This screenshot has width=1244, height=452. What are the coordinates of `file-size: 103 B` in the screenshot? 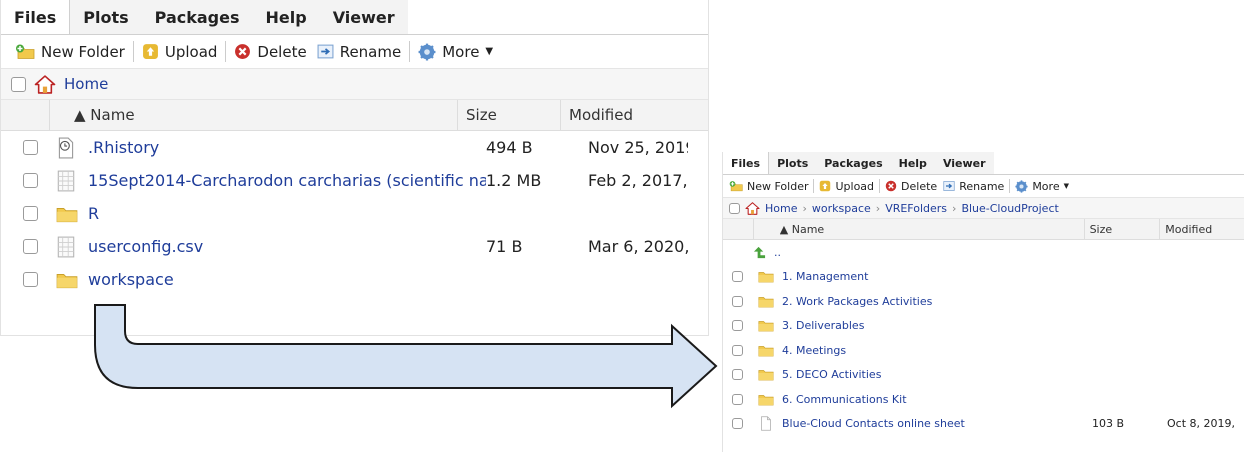 It's located at (1108, 424).